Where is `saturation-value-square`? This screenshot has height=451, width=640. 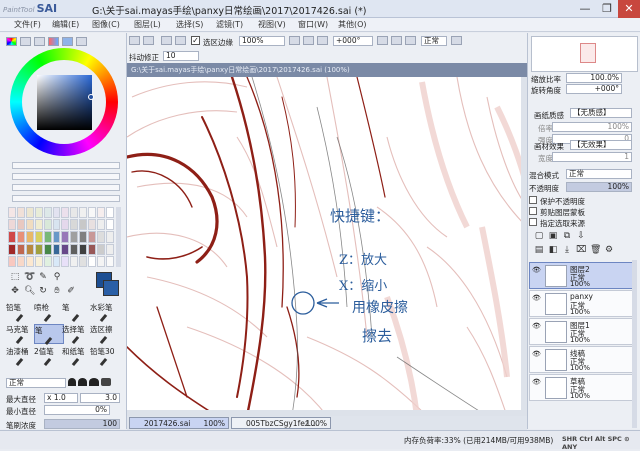 saturation-value-square is located at coordinates (64, 102).